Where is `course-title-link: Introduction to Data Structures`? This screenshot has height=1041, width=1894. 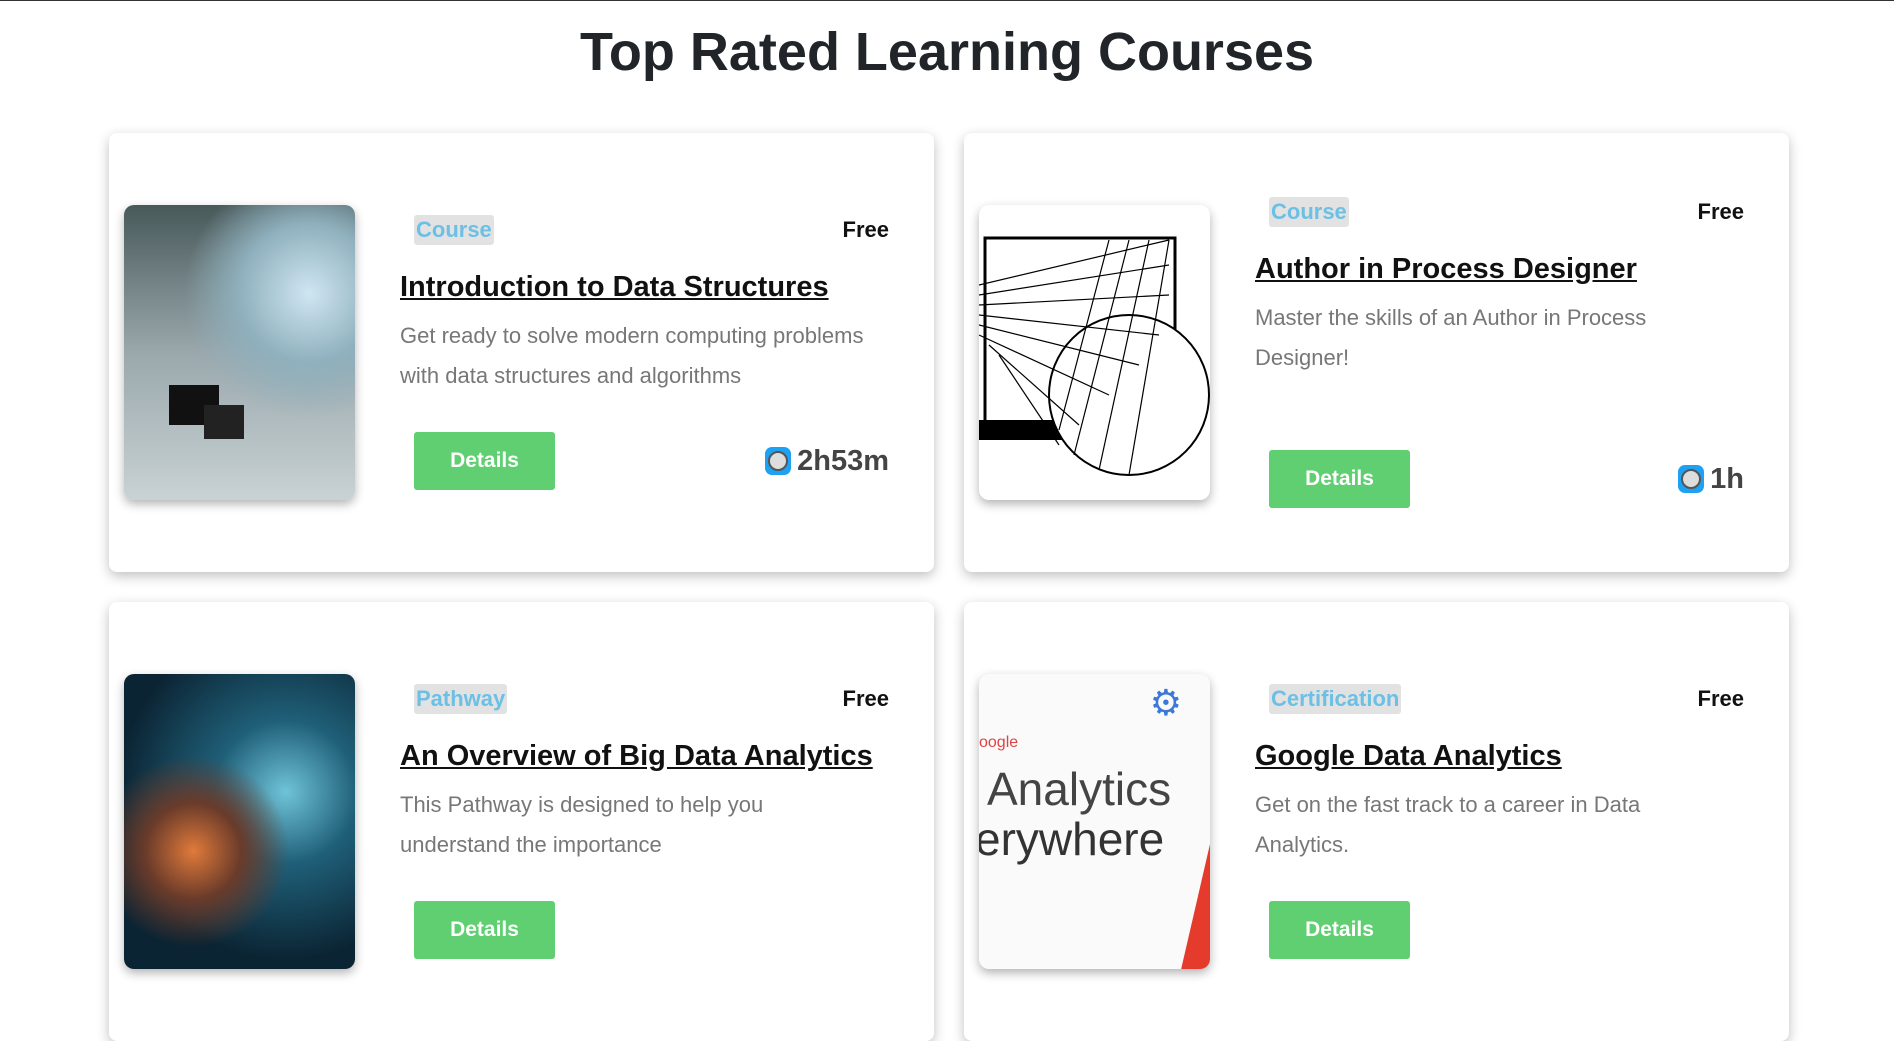
course-title-link: Introduction to Data Structures is located at coordinates (614, 287).